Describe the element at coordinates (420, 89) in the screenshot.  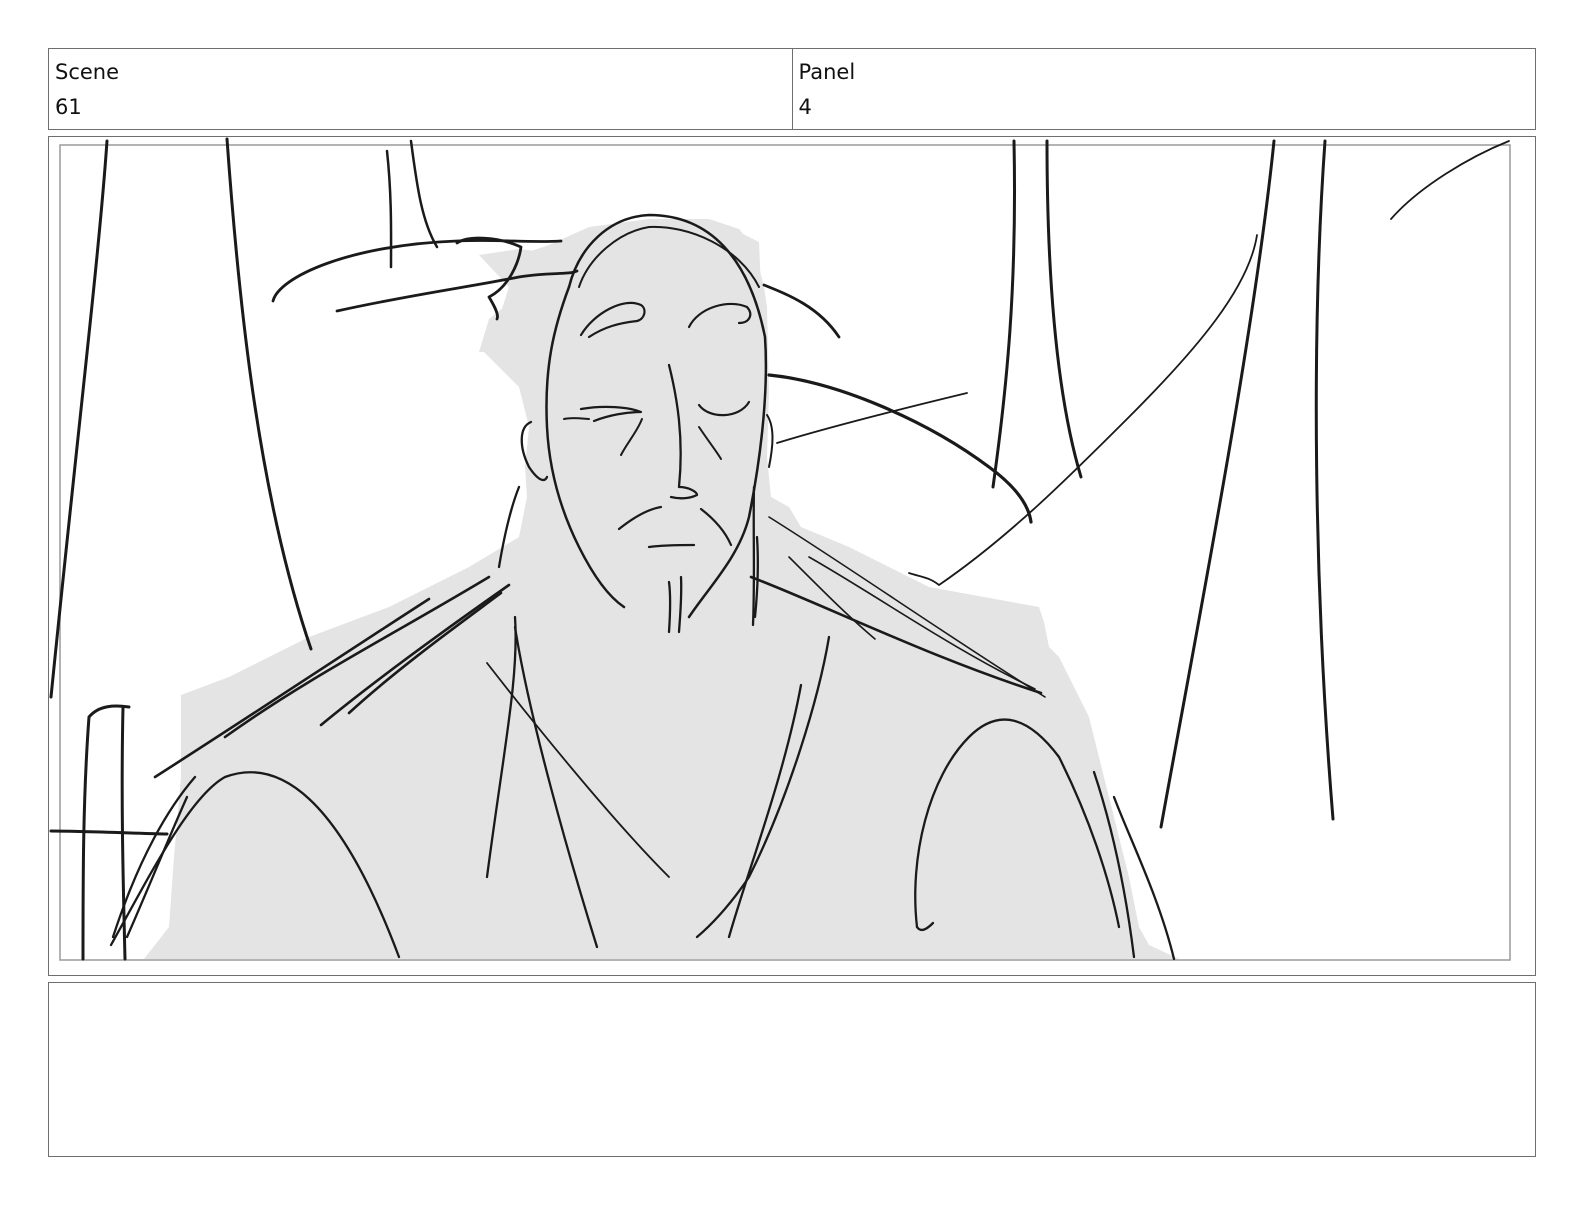
I see `scene-cell: Scene 61` at that location.